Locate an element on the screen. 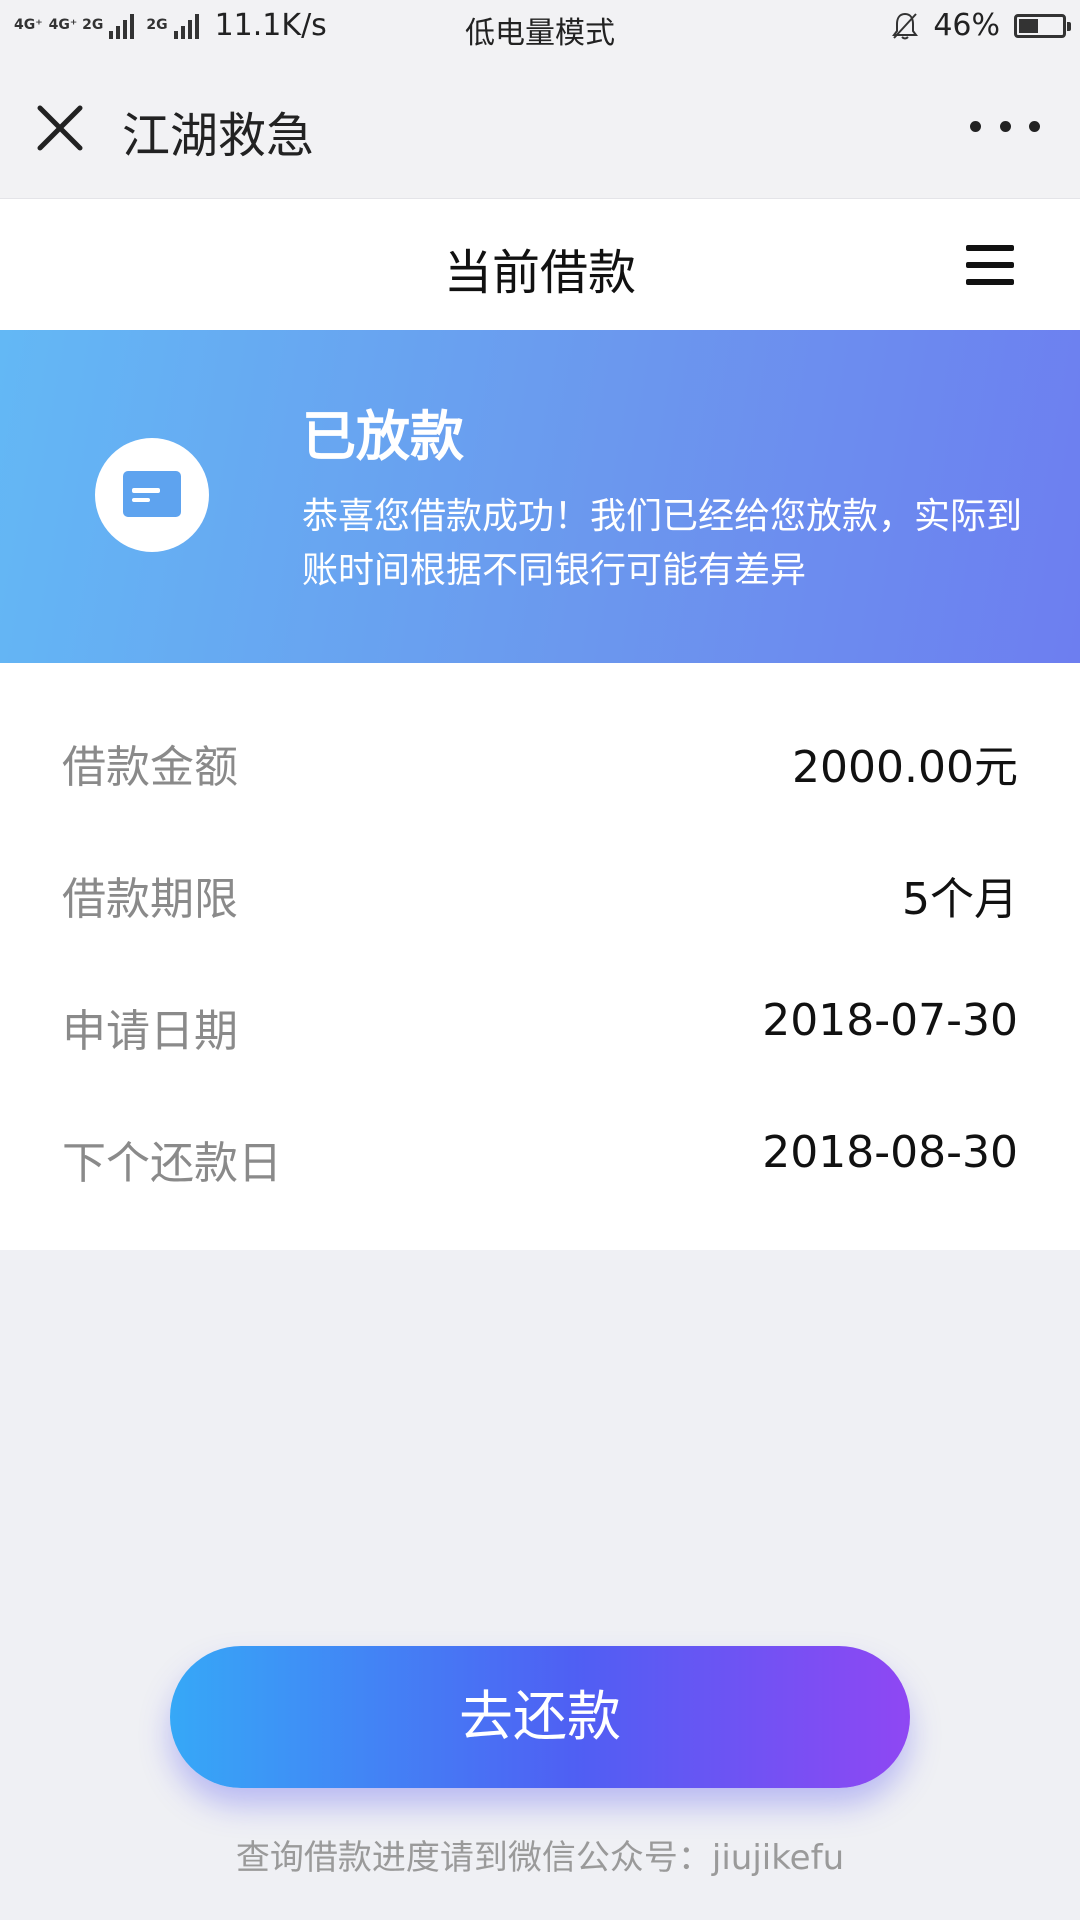 The width and height of the screenshot is (1080, 1920). card-icon is located at coordinates (152, 495).